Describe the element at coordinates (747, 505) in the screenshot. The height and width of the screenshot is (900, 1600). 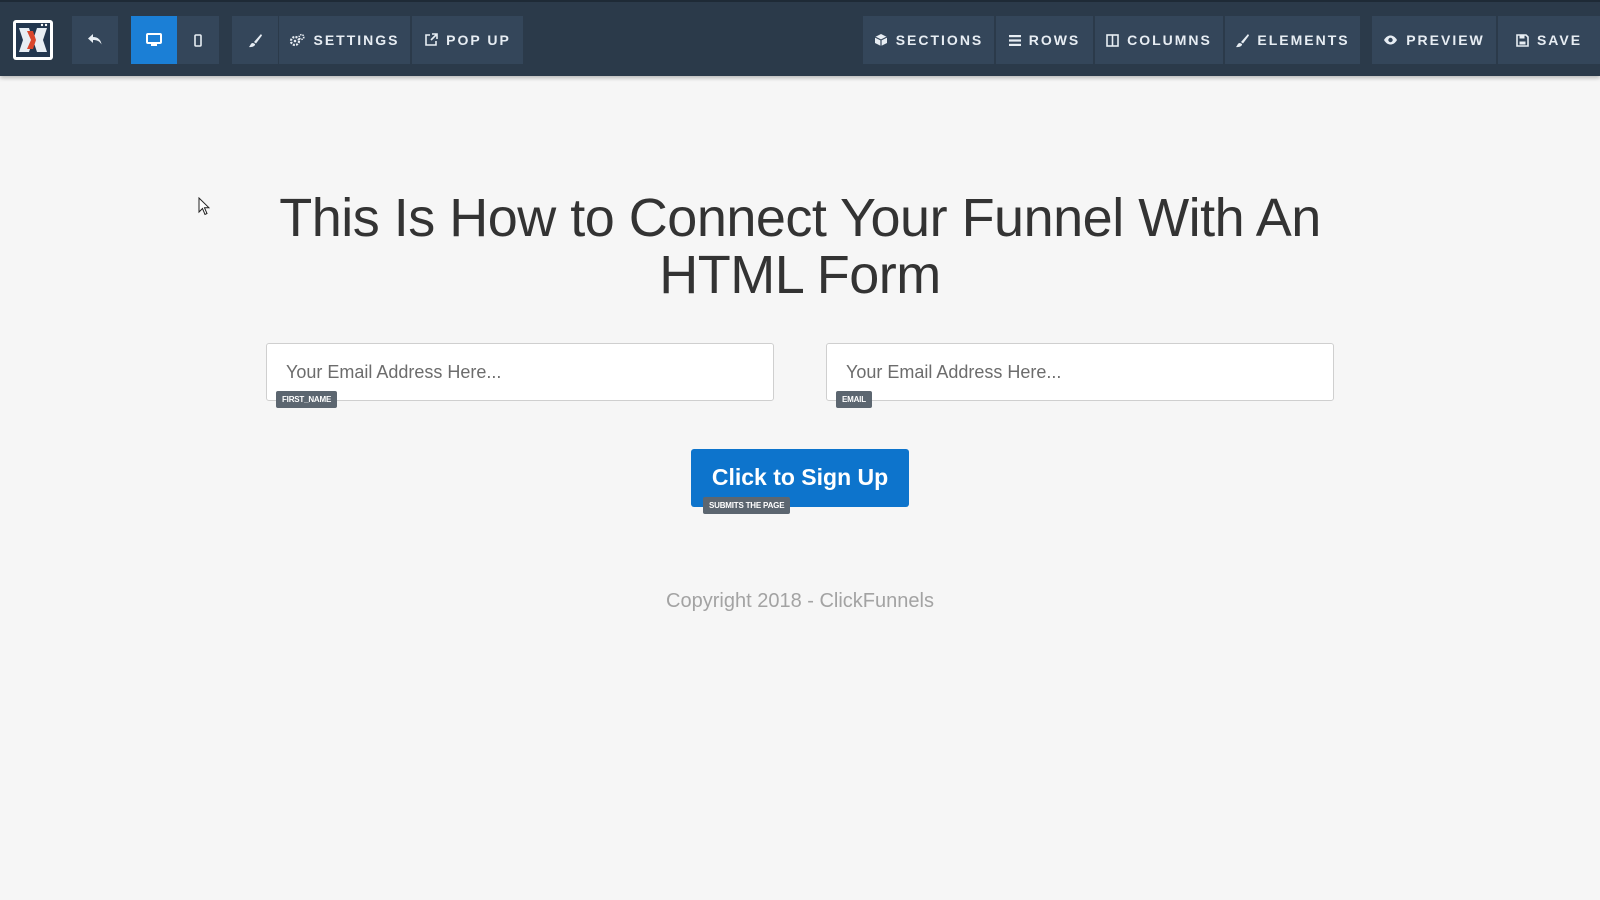
I see `submits-the-page-tag: SUBMITS THE PAGE` at that location.